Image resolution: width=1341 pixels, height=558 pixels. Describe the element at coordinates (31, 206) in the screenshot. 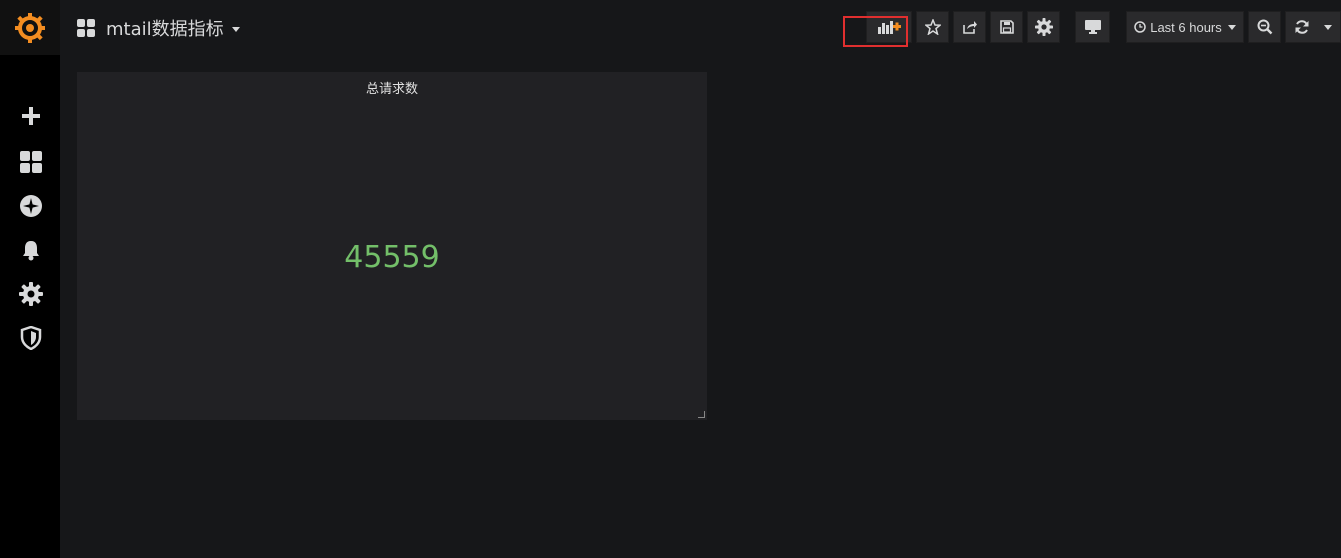

I see `explore-icon` at that location.